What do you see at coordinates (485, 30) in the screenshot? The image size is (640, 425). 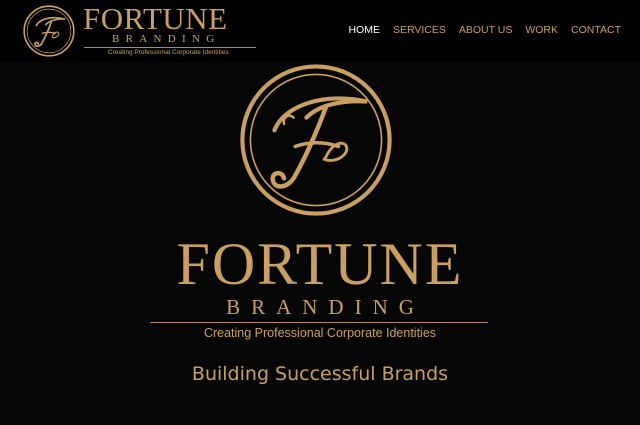 I see `nav-about-us: ABOUT US` at bounding box center [485, 30].